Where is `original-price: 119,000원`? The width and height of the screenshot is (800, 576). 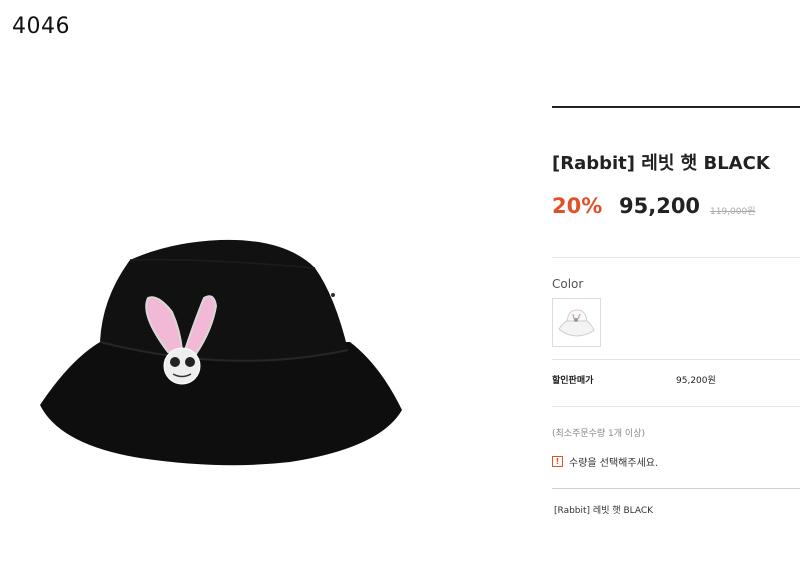
original-price: 119,000원 is located at coordinates (733, 212).